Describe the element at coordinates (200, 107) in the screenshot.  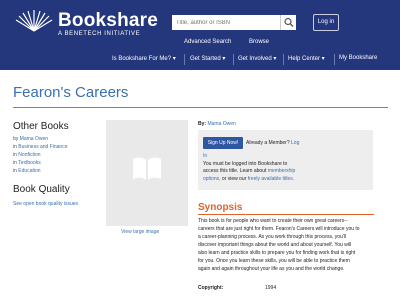
I see `title-divider` at that location.